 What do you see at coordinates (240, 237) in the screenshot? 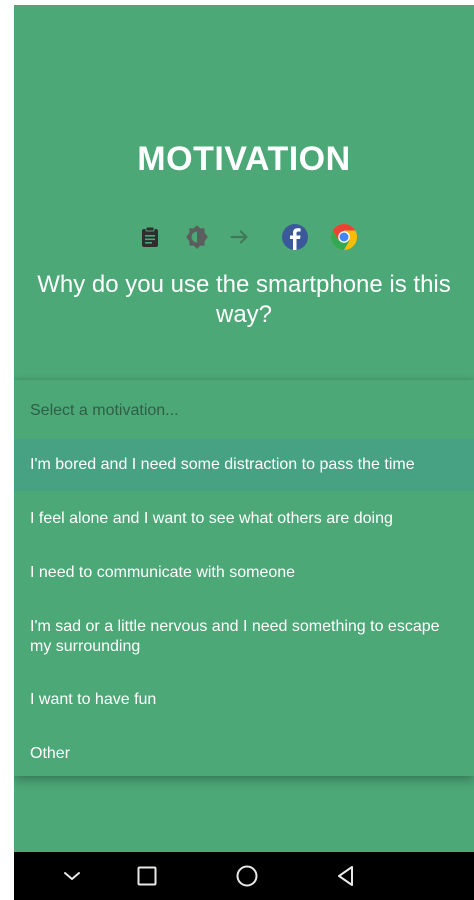
I see `arrow-right-icon` at bounding box center [240, 237].